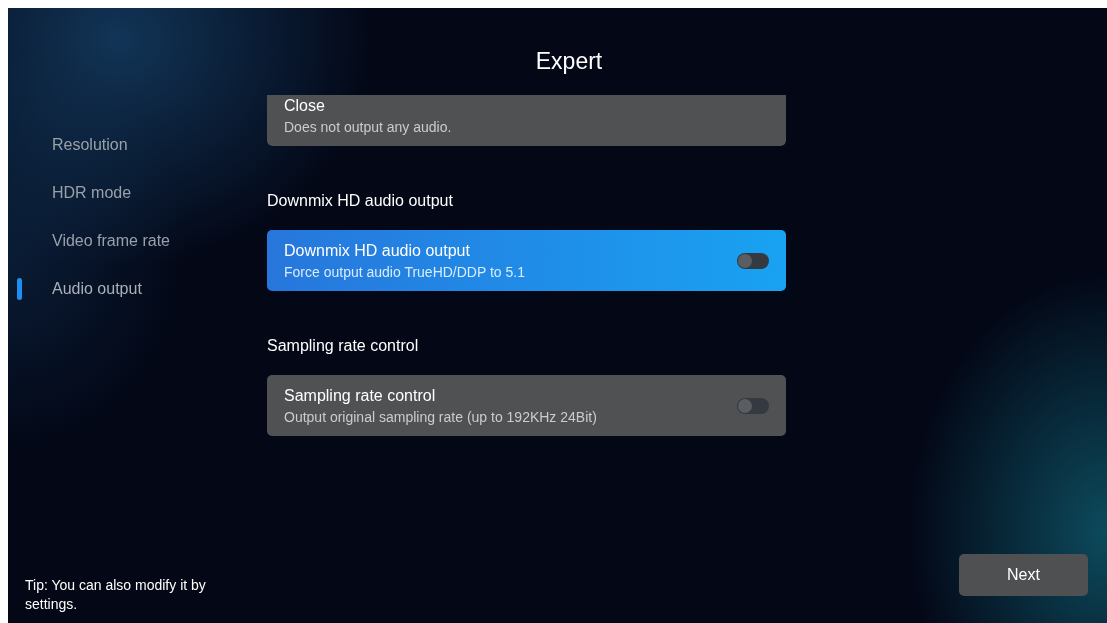 The height and width of the screenshot is (623, 1107). Describe the element at coordinates (304, 105) in the screenshot. I see `setting-title: Close` at that location.